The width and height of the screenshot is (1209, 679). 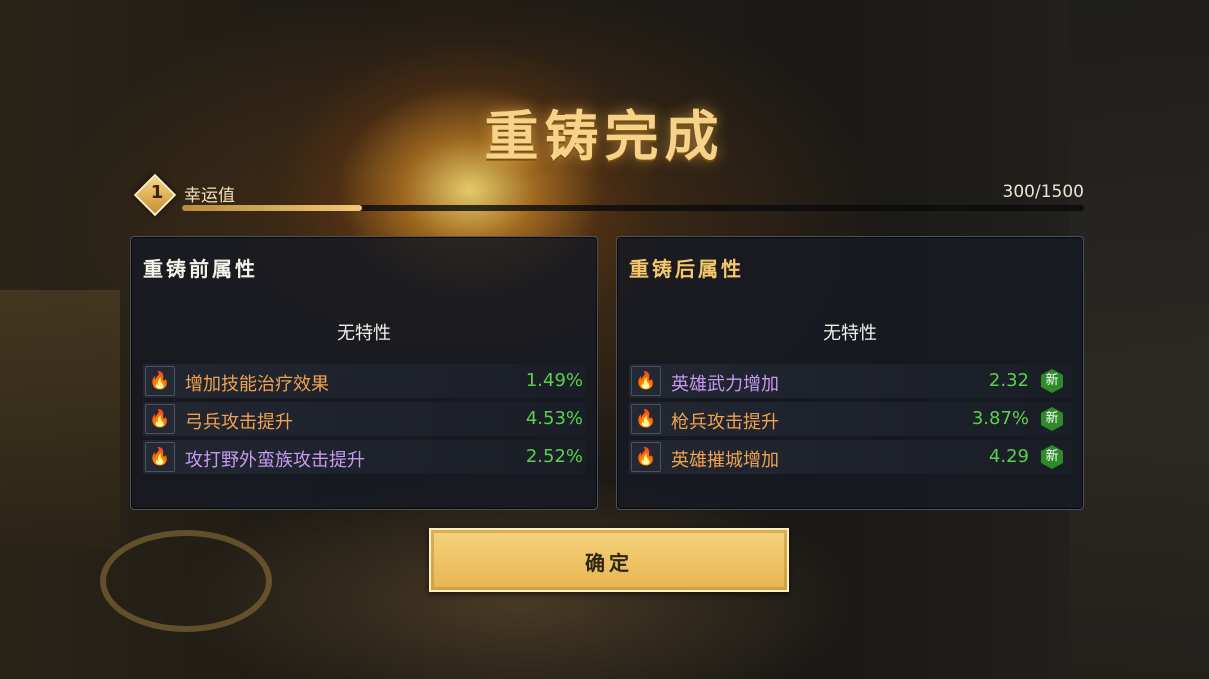 I want to click on background-ring, so click(x=186, y=581).